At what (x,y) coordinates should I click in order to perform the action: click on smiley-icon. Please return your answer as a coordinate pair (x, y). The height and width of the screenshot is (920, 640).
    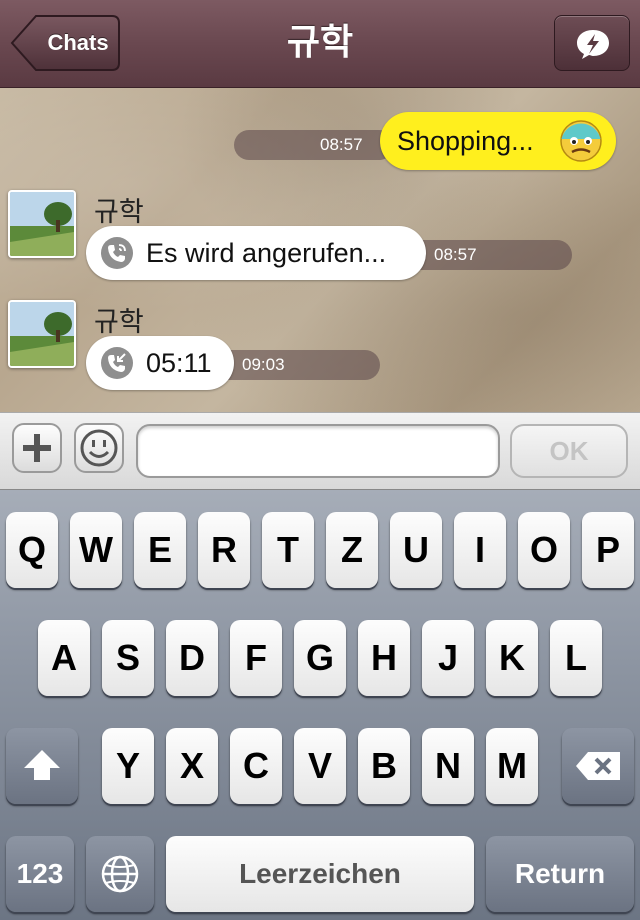
    Looking at the image, I should click on (99, 448).